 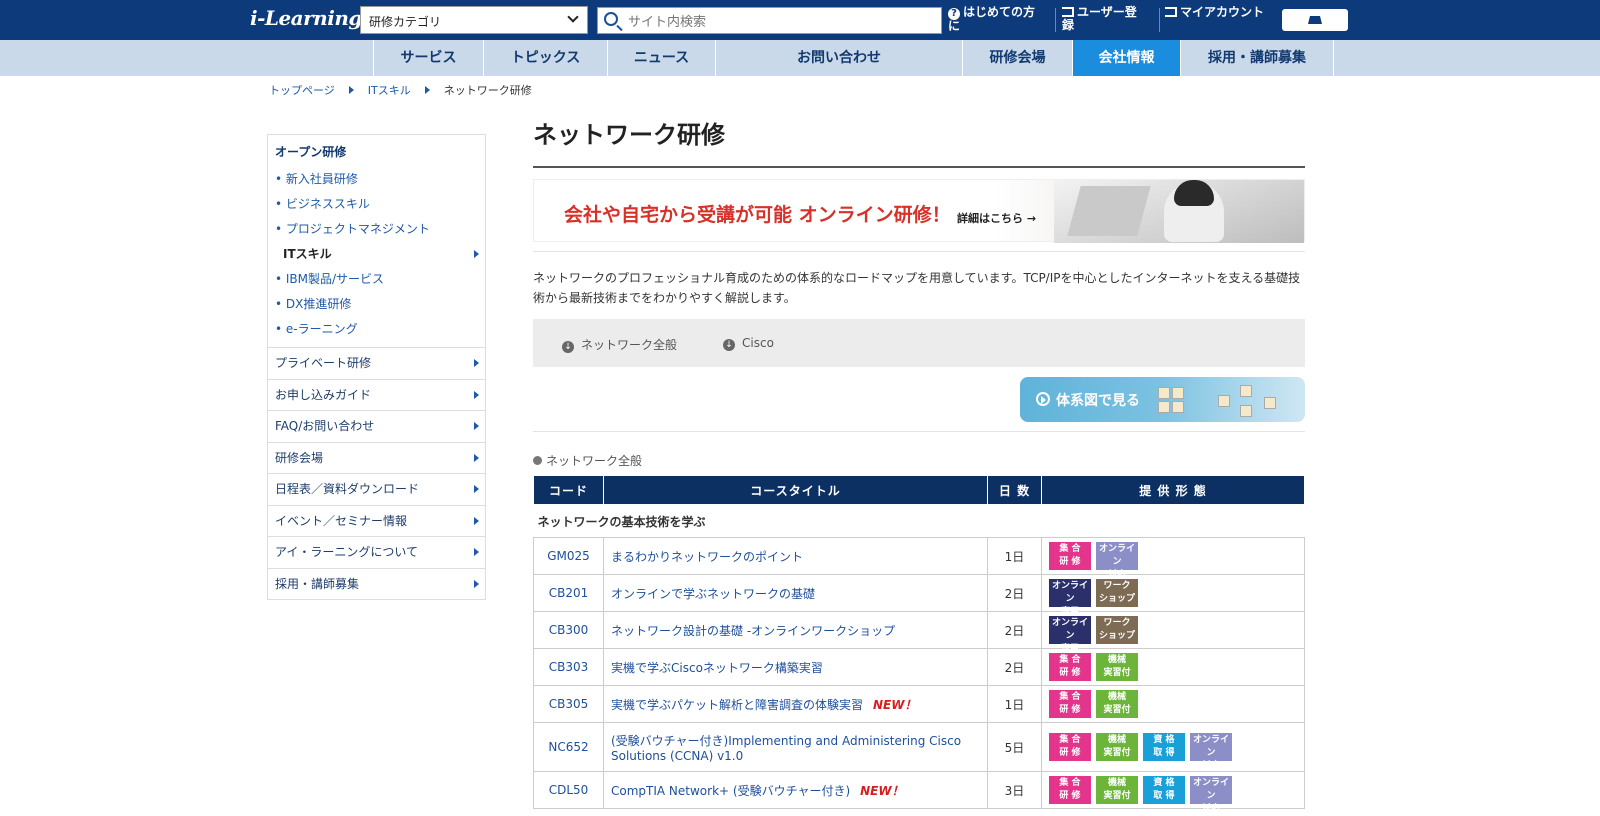 What do you see at coordinates (545, 58) in the screenshot?
I see `nav-topics: トピックス` at bounding box center [545, 58].